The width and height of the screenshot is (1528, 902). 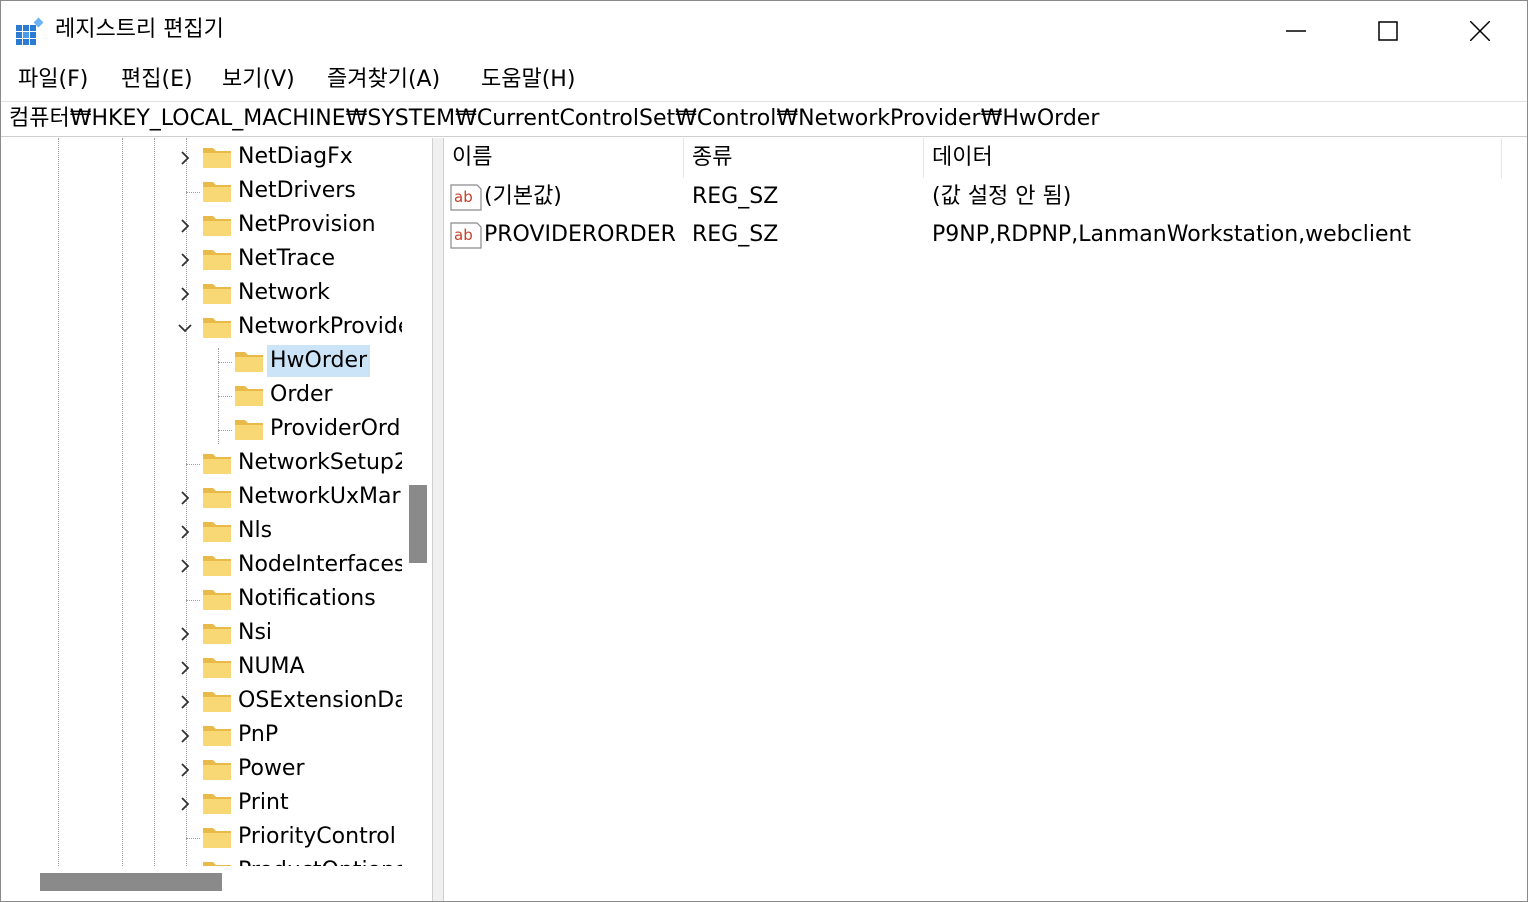 I want to click on tree-item: NetworkSetup2, so click(x=203, y=464).